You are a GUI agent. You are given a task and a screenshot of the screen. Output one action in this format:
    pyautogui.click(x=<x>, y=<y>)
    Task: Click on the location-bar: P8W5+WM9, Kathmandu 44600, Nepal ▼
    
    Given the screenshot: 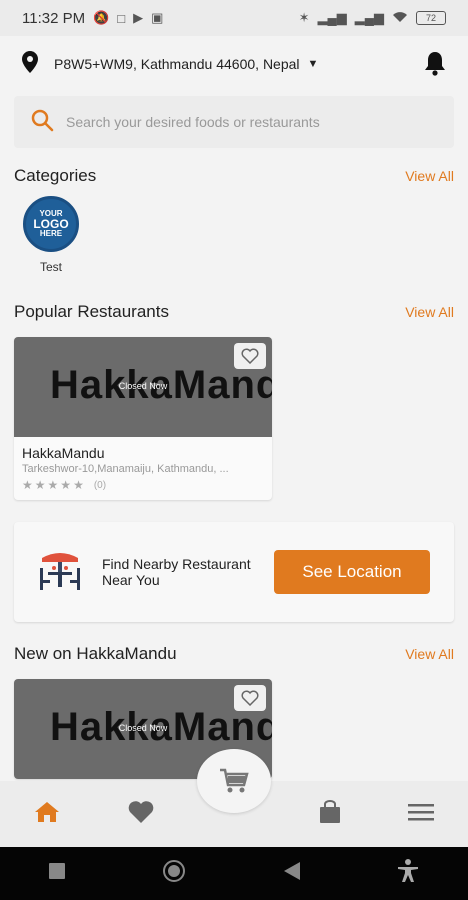 What is the action you would take?
    pyautogui.click(x=234, y=64)
    